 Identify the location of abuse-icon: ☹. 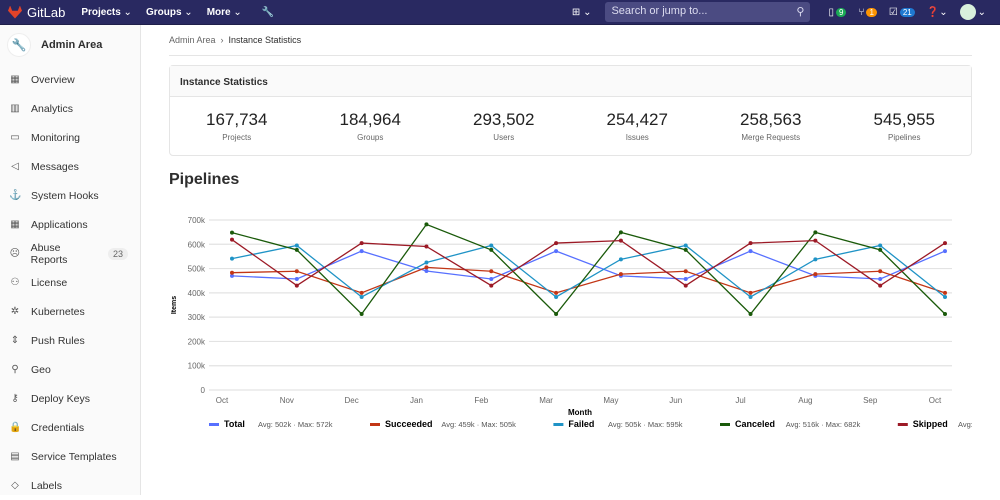
(15, 253).